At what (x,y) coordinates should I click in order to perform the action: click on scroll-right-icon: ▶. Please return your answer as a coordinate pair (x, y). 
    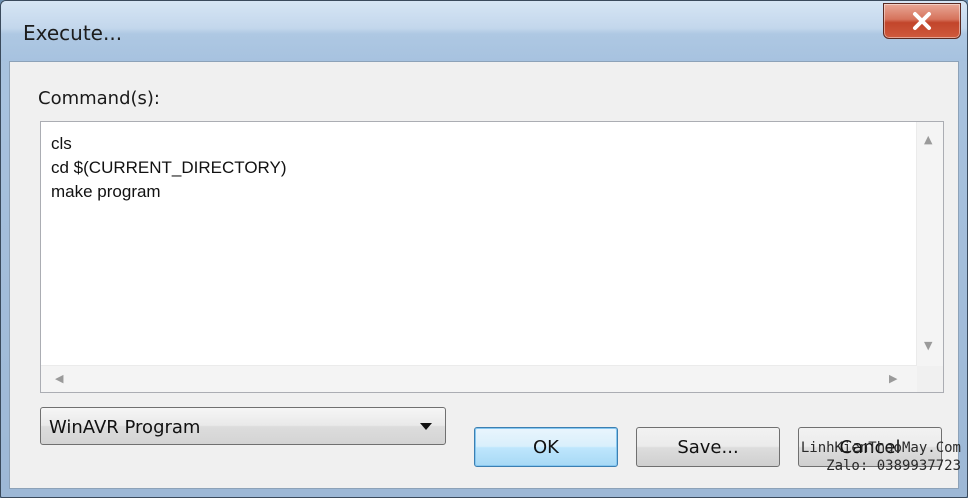
    Looking at the image, I should click on (893, 378).